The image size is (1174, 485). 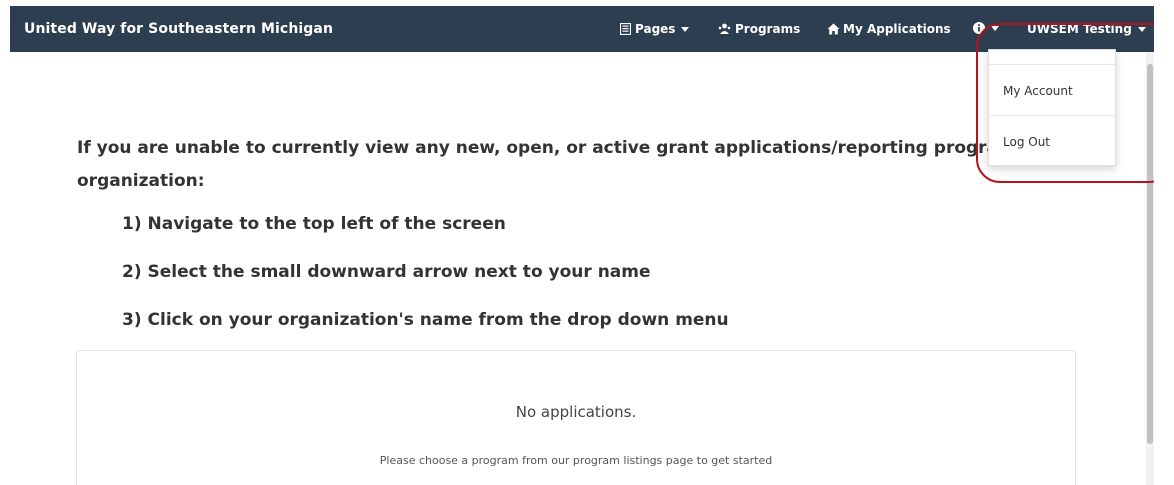 I want to click on nav-help, so click(x=986, y=28).